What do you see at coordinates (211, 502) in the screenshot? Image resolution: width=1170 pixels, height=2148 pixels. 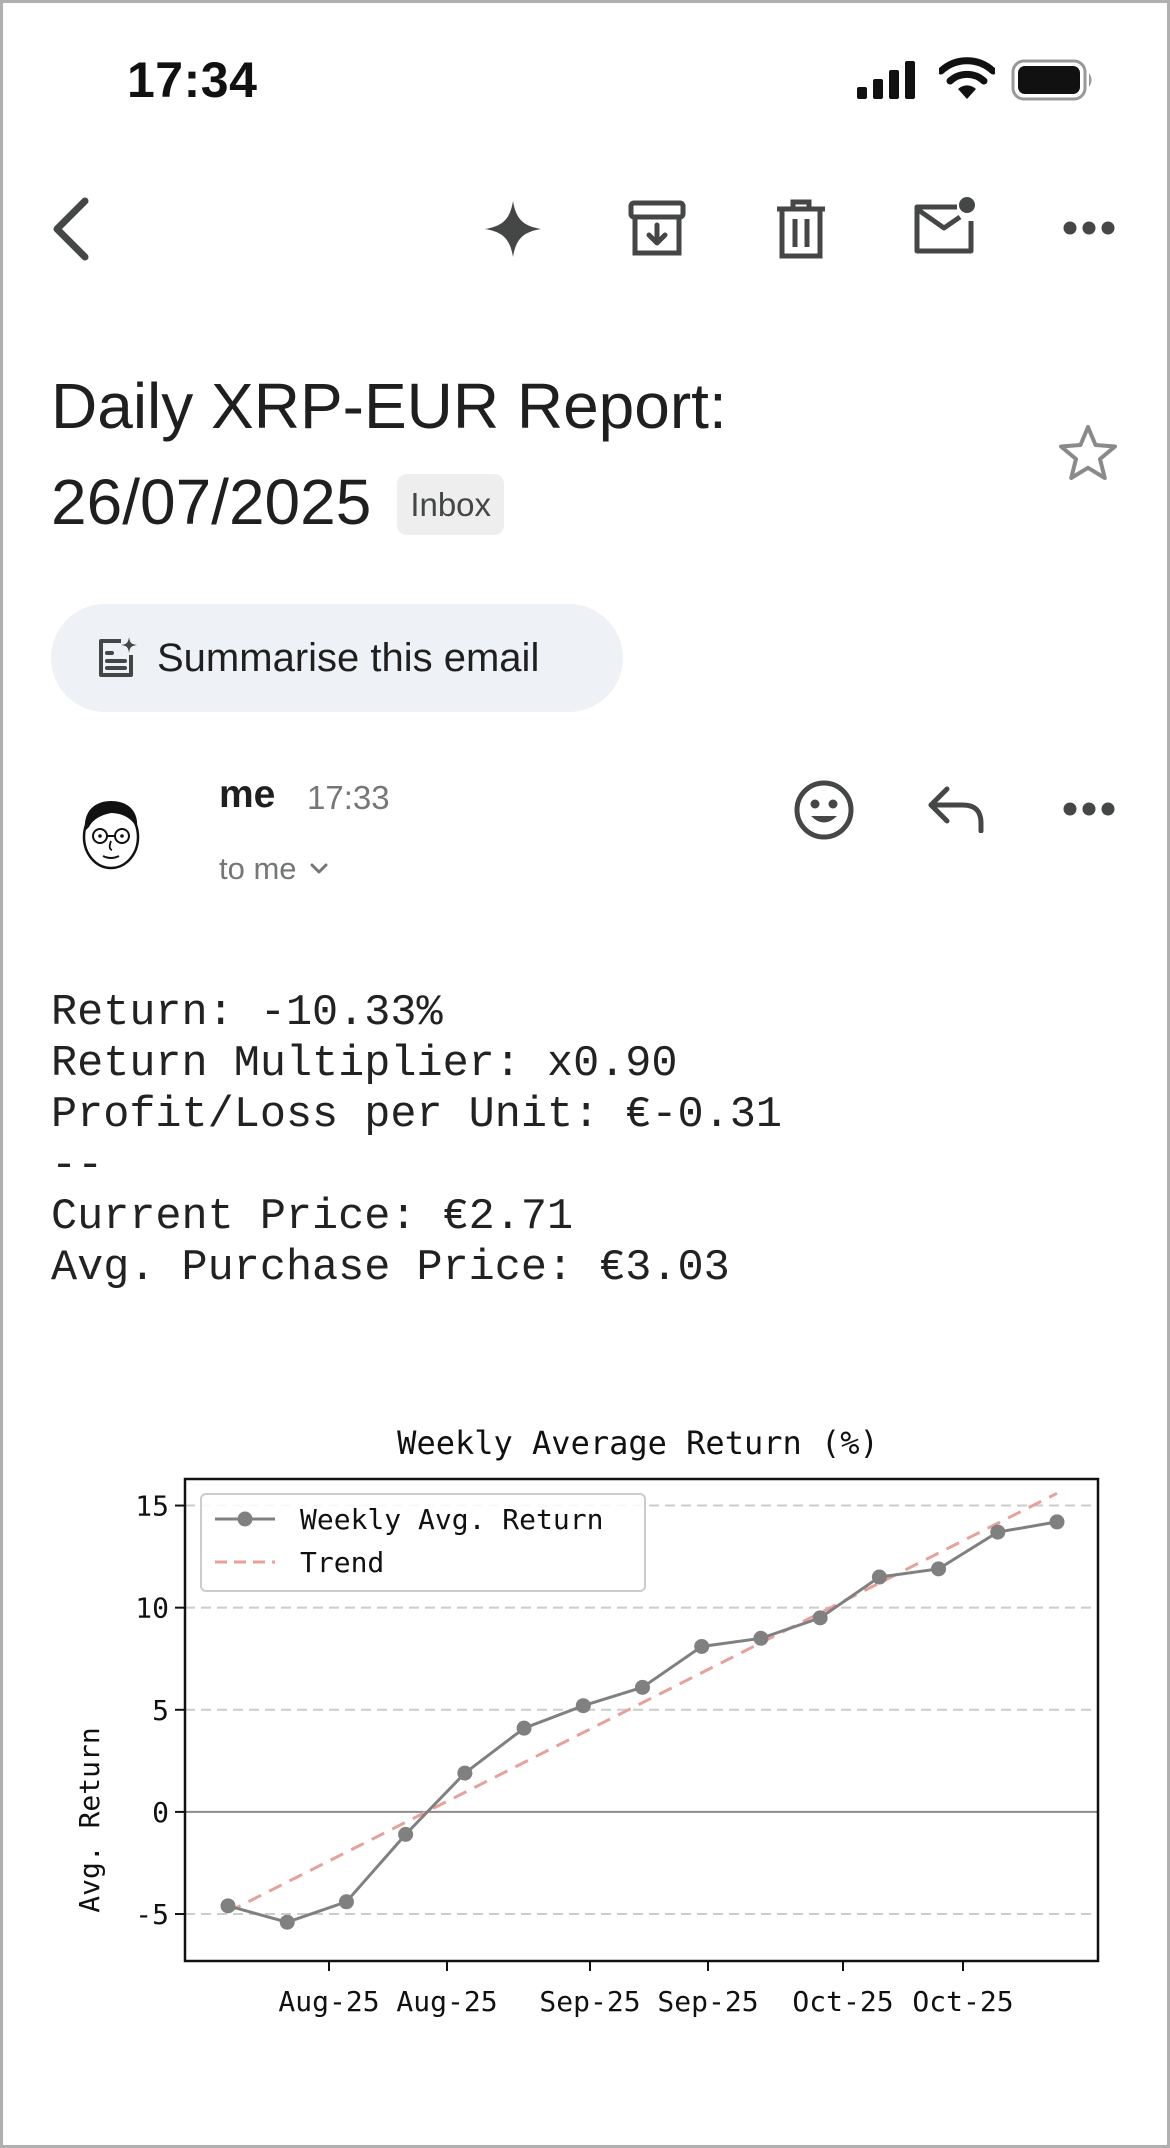 I see `subject-line-2: 26/07/2025` at bounding box center [211, 502].